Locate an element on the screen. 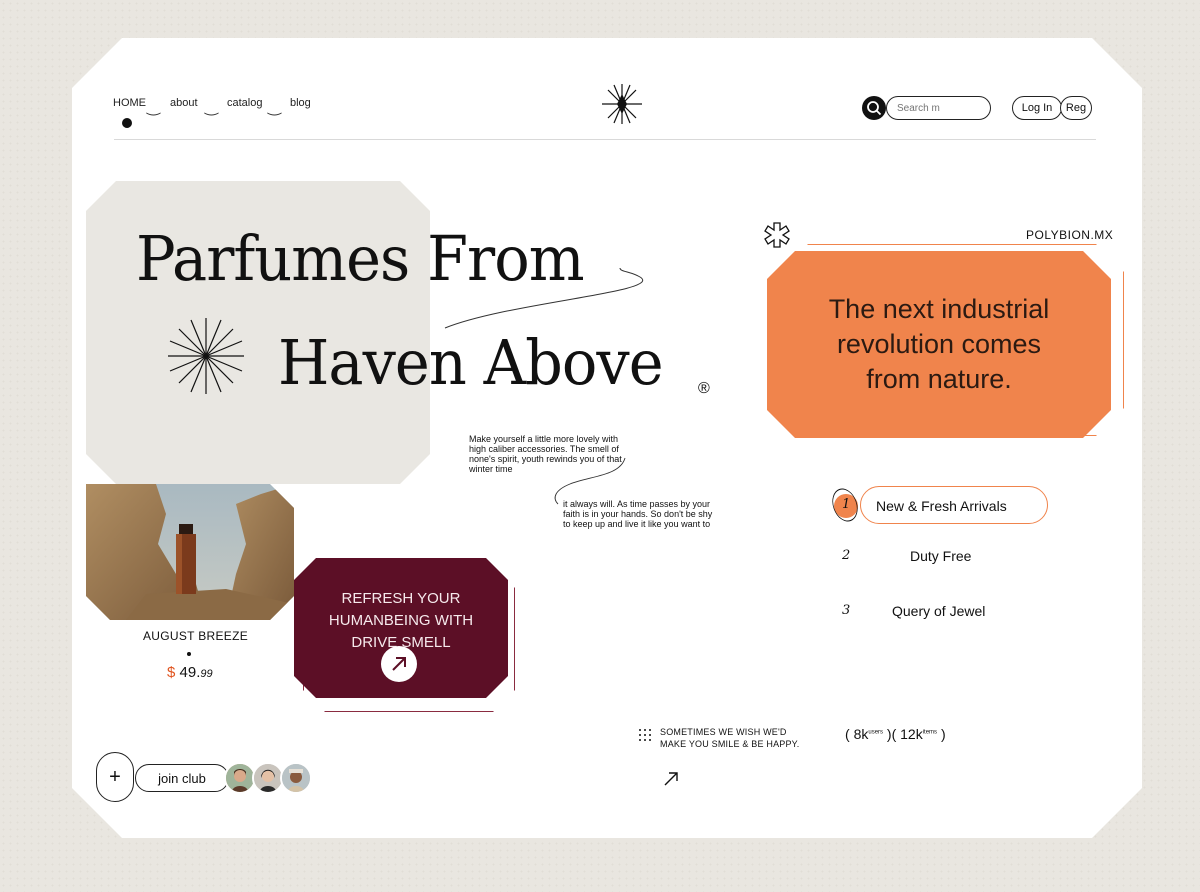  list-number-3: 3 is located at coordinates (846, 610).